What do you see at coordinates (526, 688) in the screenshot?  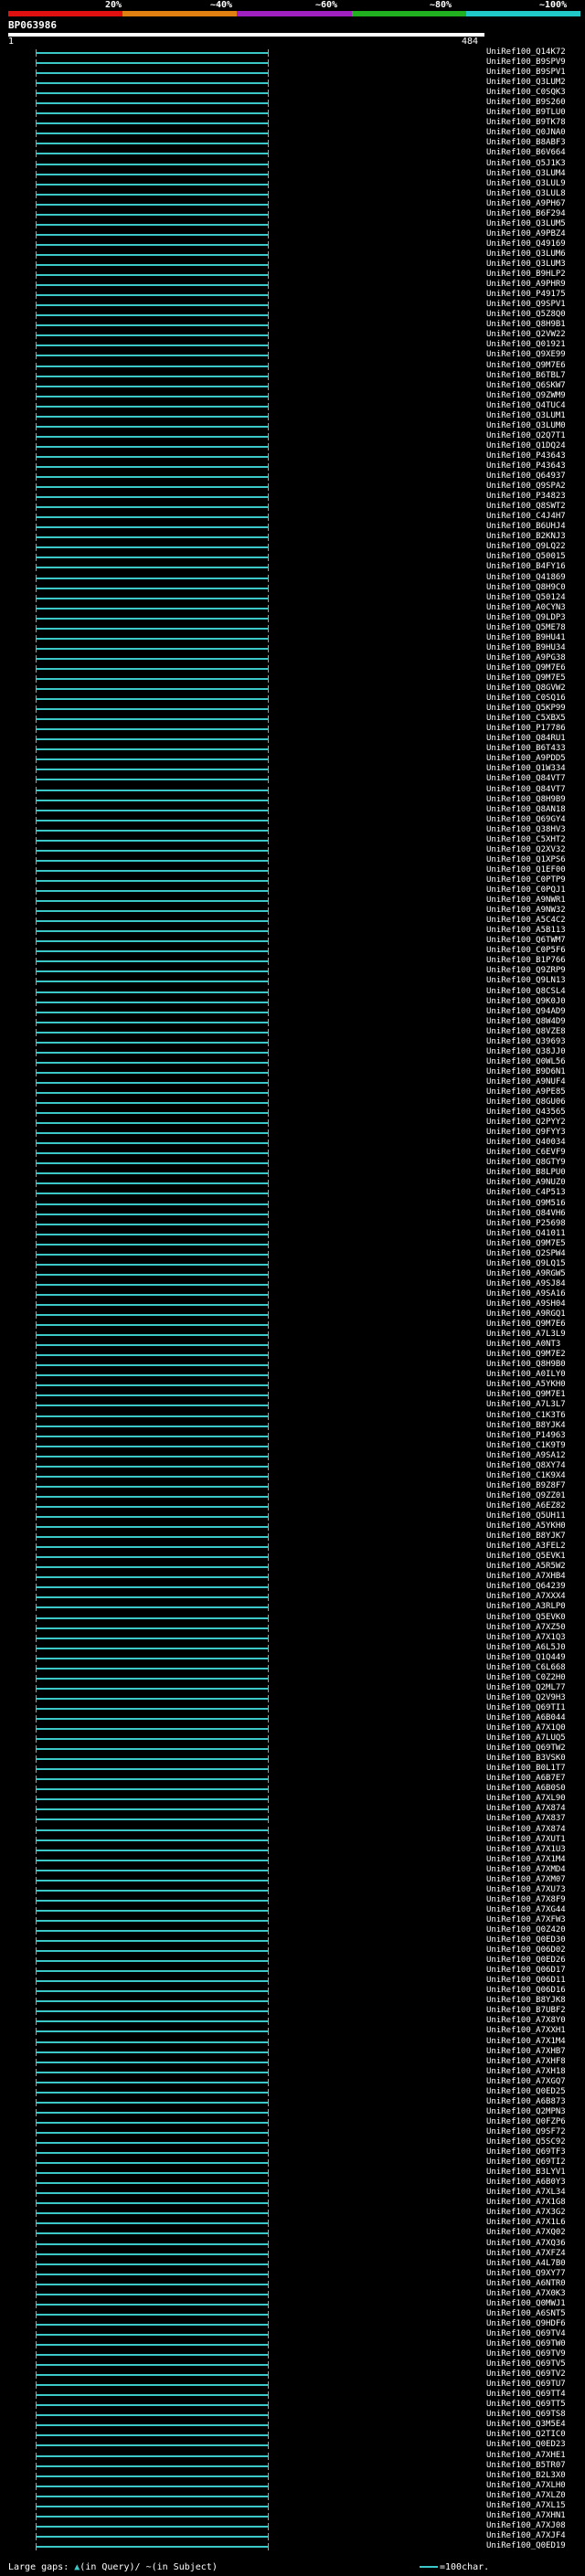 I see `hit-label: UniRef100_Q8GVW2` at bounding box center [526, 688].